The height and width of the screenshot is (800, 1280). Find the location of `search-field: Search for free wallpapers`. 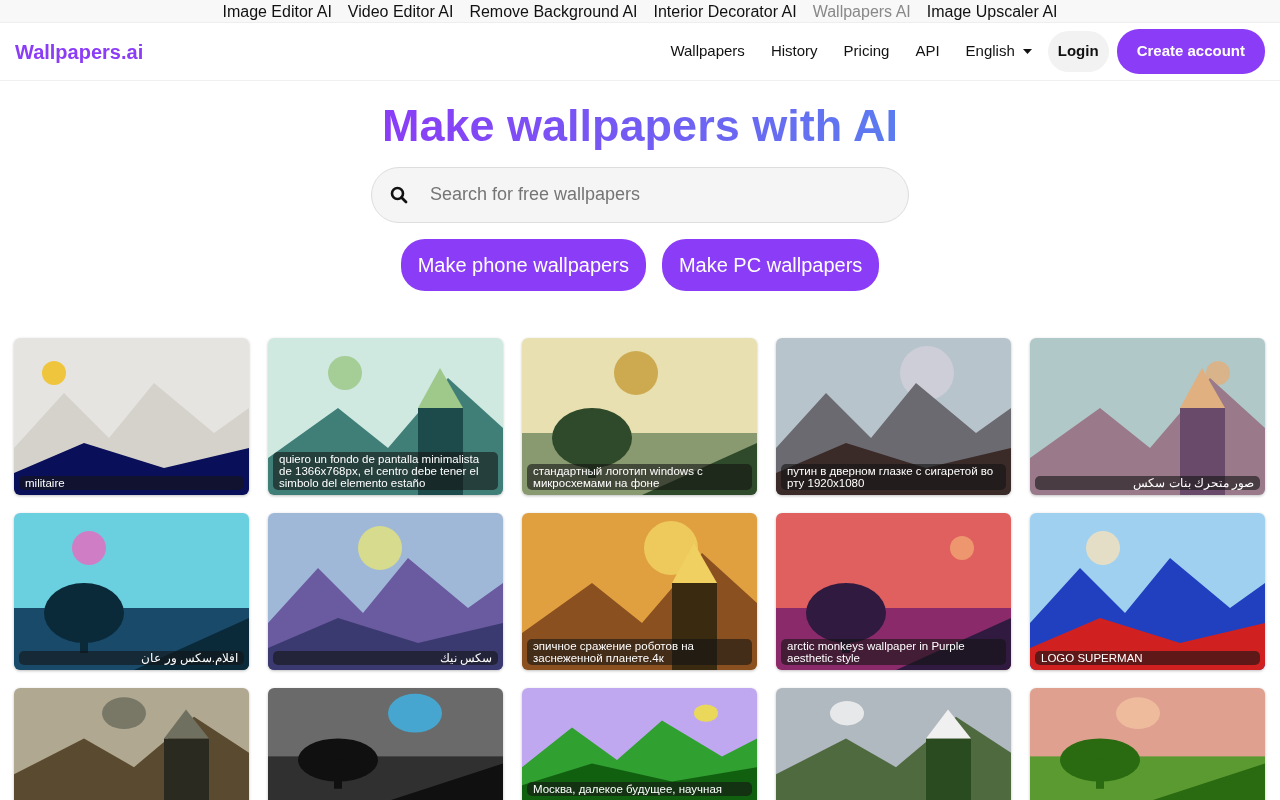

search-field: Search for free wallpapers is located at coordinates (649, 194).